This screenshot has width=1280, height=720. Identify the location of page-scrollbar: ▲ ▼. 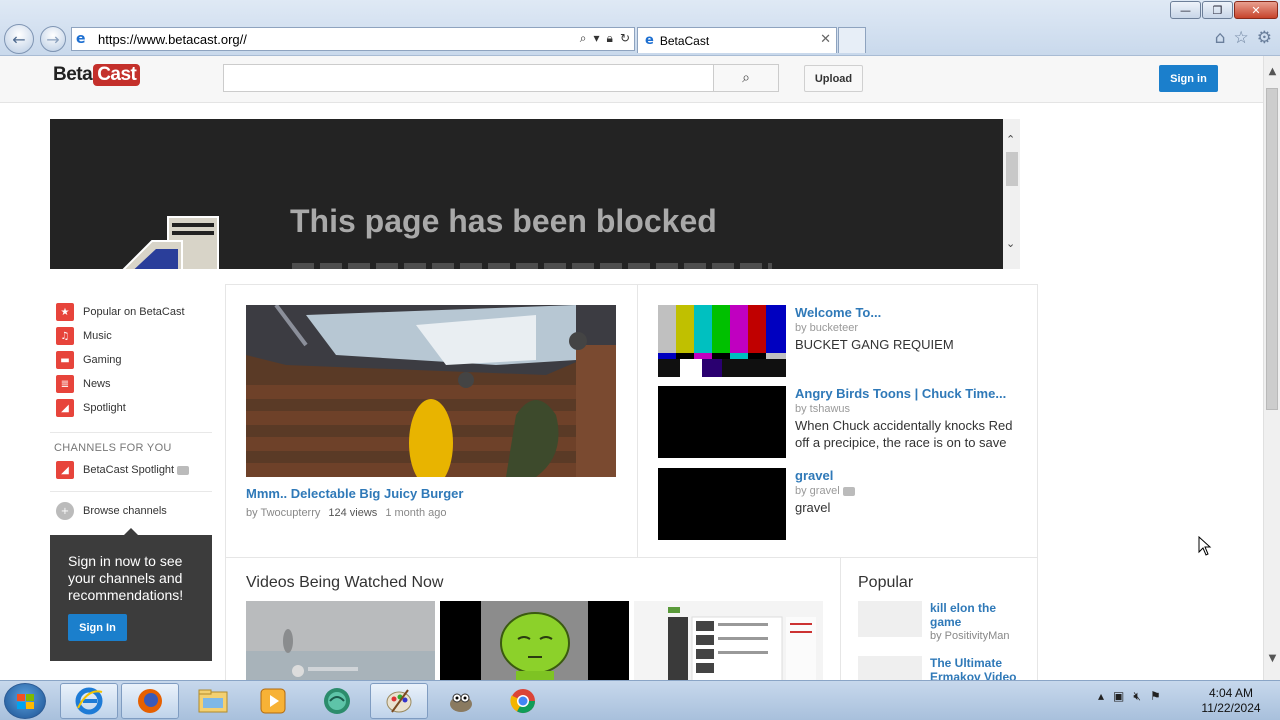
(1271, 368).